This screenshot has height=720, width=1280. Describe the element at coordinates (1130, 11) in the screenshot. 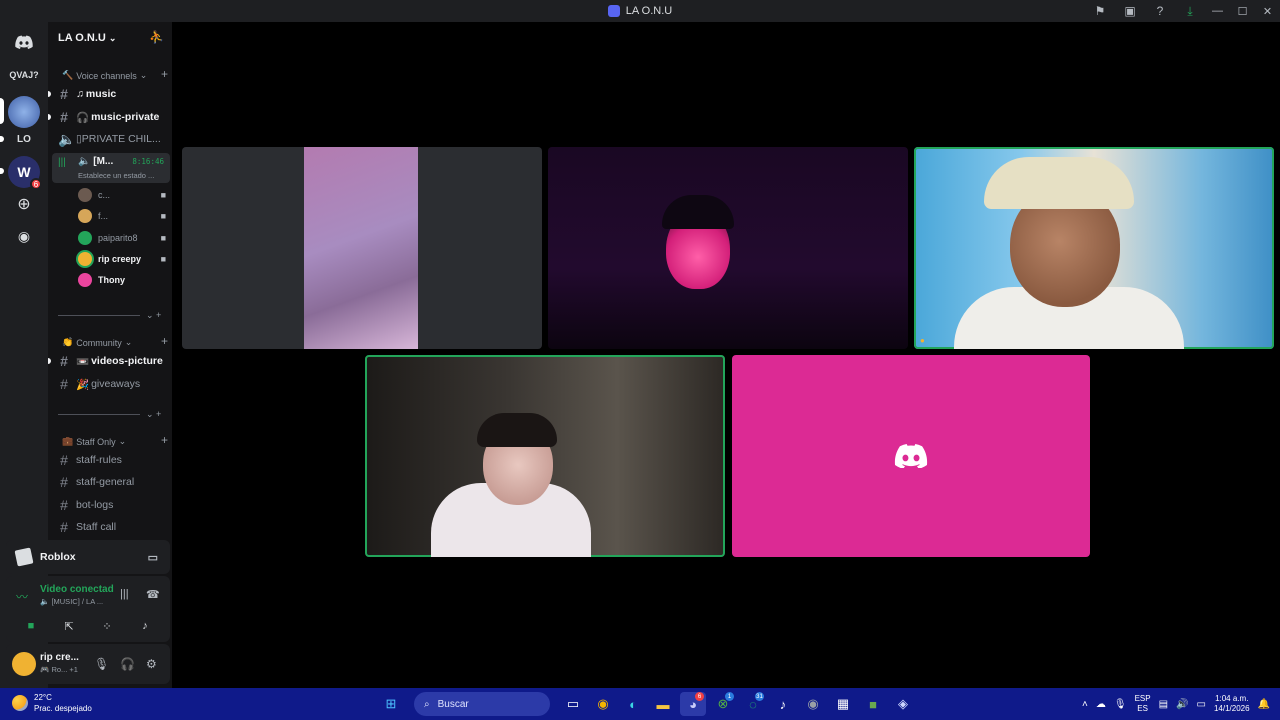

I see `screen-share-icon: ▣` at that location.